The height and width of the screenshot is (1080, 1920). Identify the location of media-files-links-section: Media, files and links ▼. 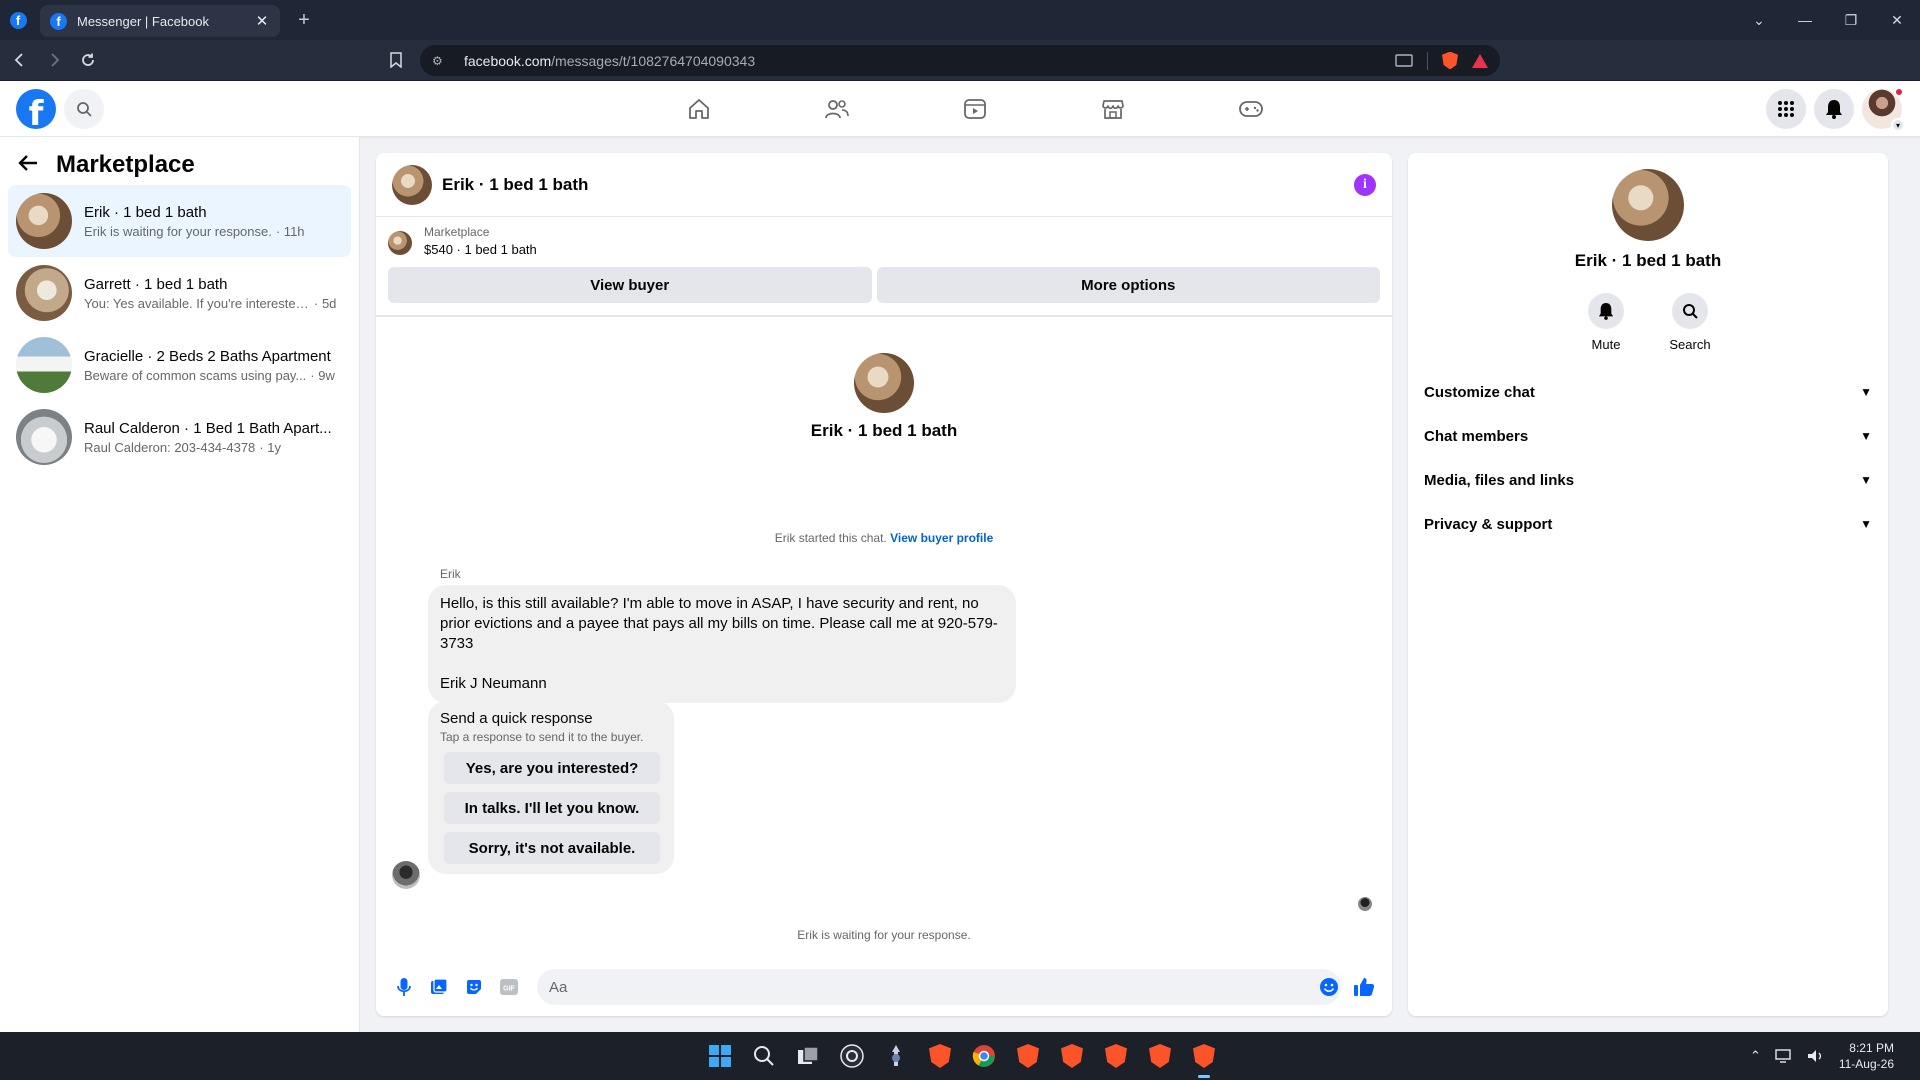
(1648, 480).